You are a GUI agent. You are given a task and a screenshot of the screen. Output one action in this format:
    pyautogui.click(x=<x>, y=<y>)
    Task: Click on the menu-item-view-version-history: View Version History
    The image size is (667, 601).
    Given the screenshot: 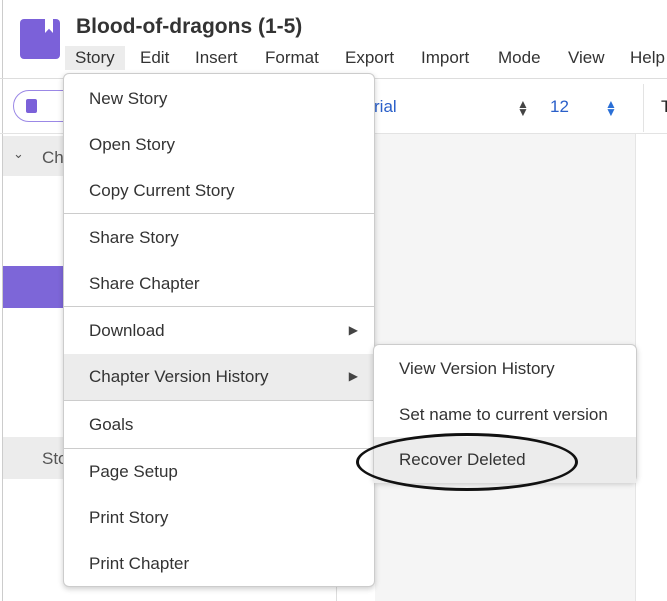 What is the action you would take?
    pyautogui.click(x=505, y=369)
    